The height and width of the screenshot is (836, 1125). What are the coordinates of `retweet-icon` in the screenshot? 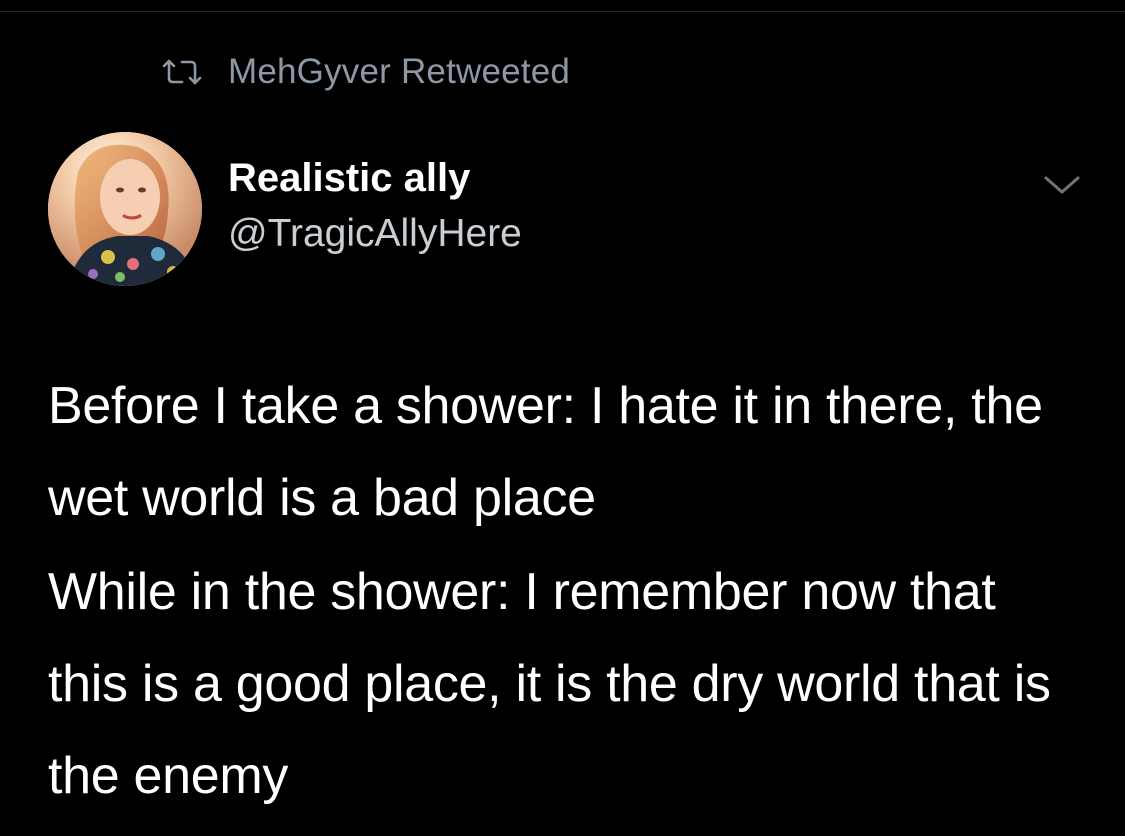 It's located at (182, 72).